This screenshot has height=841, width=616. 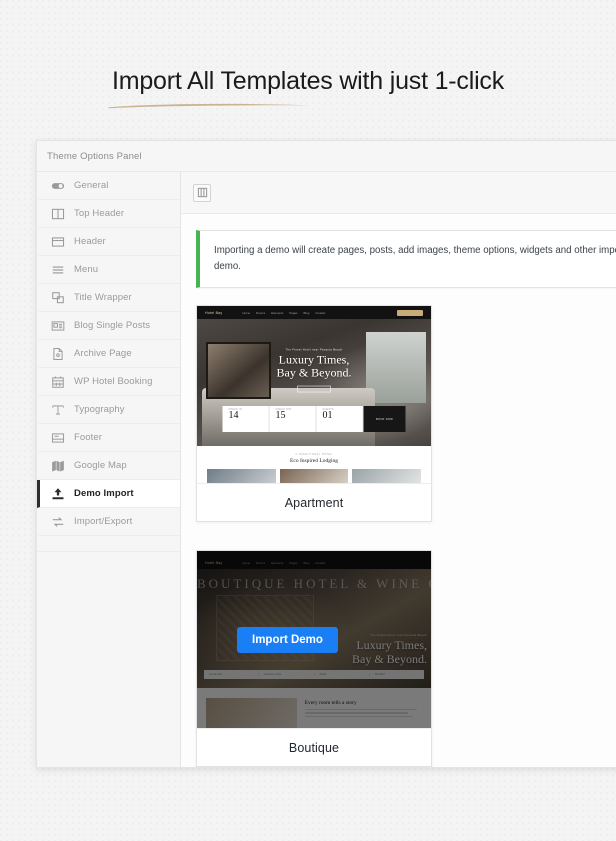 I want to click on panel-title: Theme Options Panel, so click(x=94, y=156).